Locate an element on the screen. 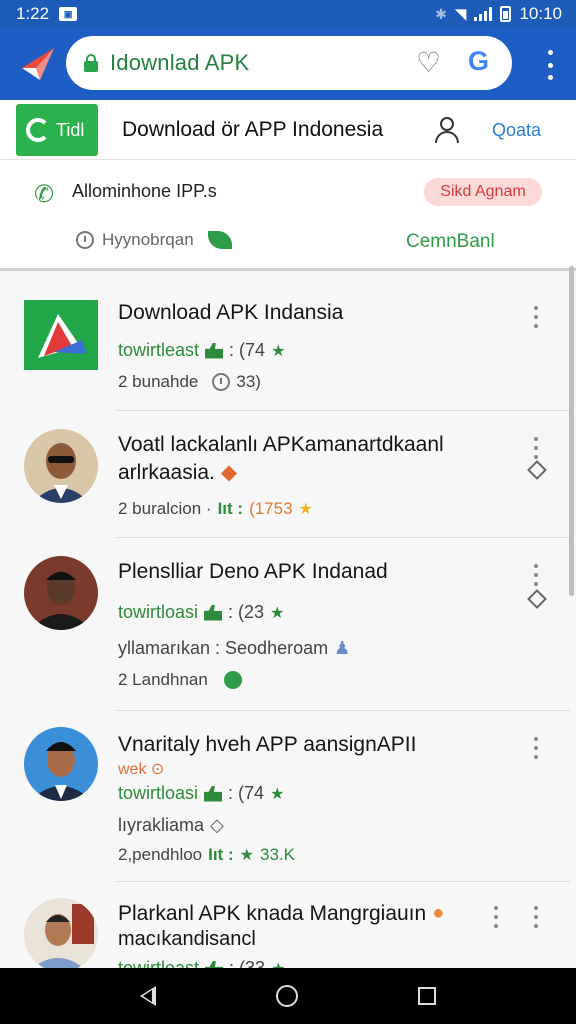  heart-icon: ♡ is located at coordinates (428, 63).